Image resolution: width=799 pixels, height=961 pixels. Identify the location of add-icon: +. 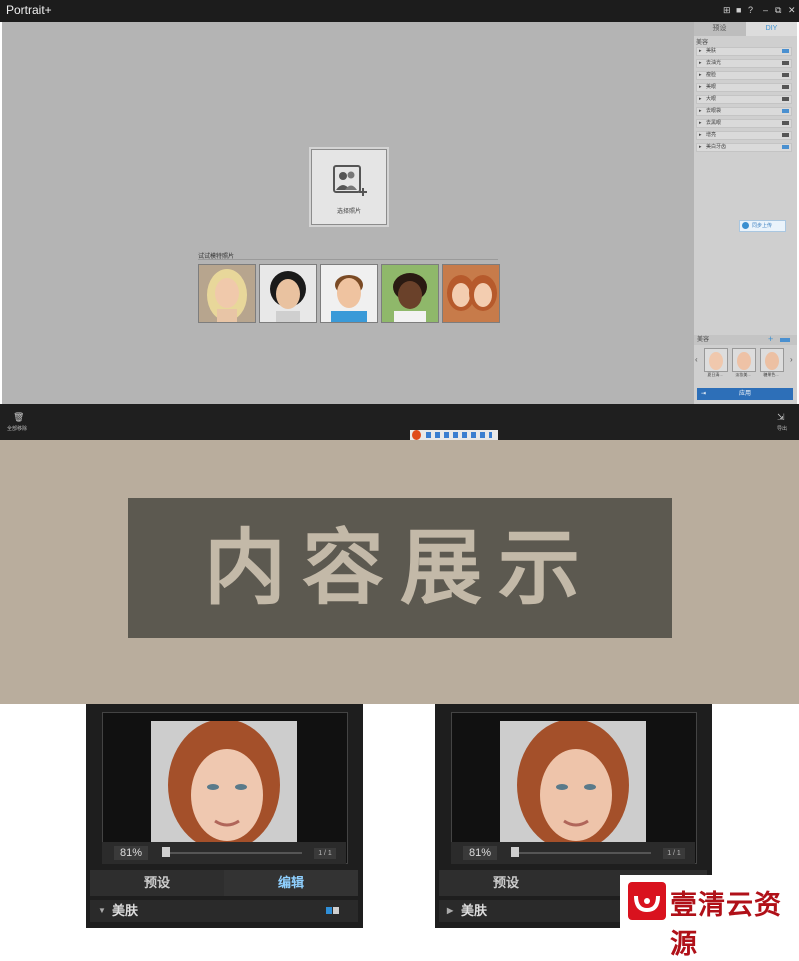
(770, 339).